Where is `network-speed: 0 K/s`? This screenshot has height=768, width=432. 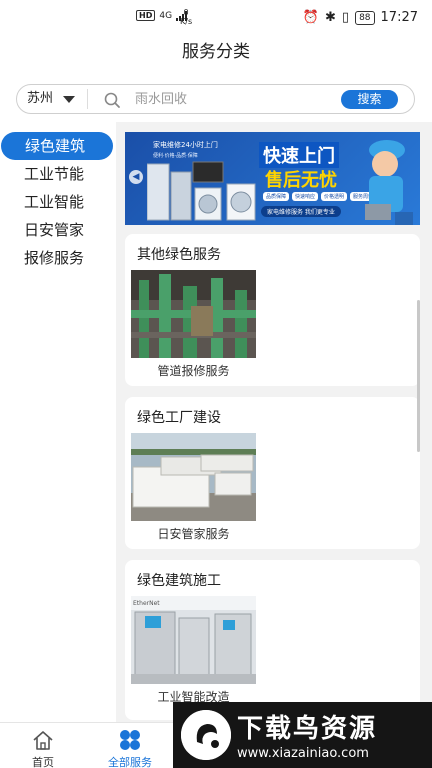 network-speed: 0 K/s is located at coordinates (186, 17).